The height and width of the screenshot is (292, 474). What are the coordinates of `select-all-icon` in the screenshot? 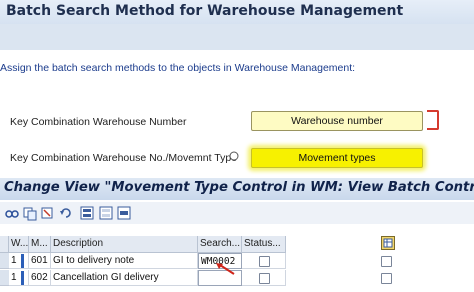 It's located at (87, 213).